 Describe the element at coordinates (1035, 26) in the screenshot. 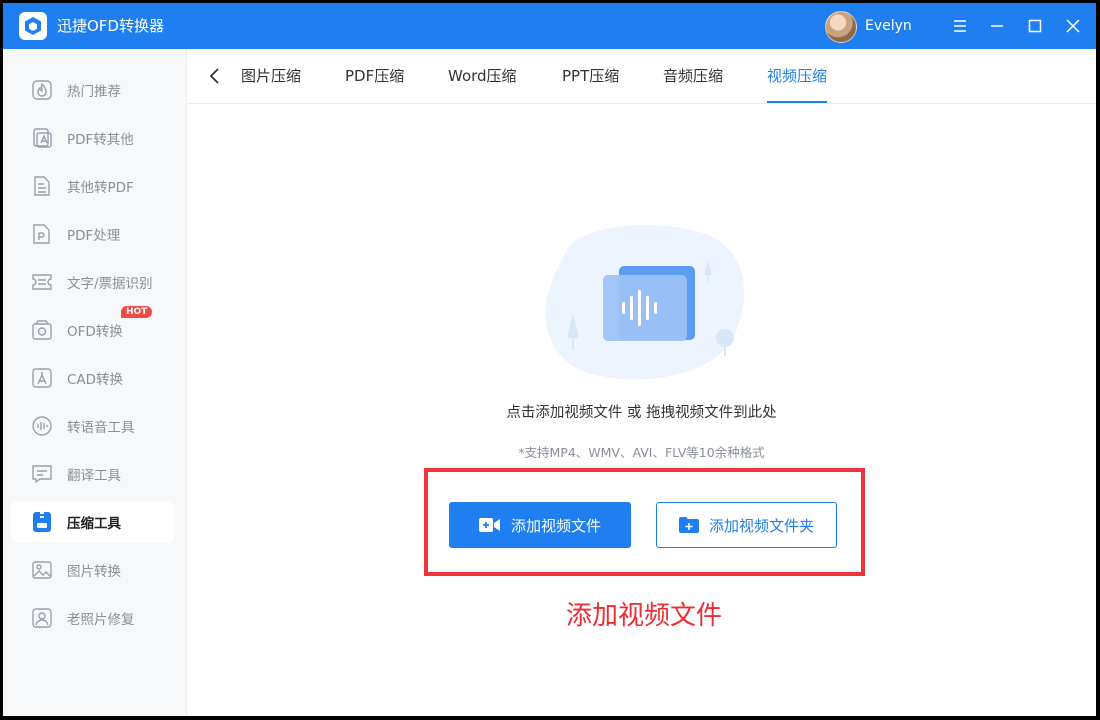

I see `maximize-icon` at that location.